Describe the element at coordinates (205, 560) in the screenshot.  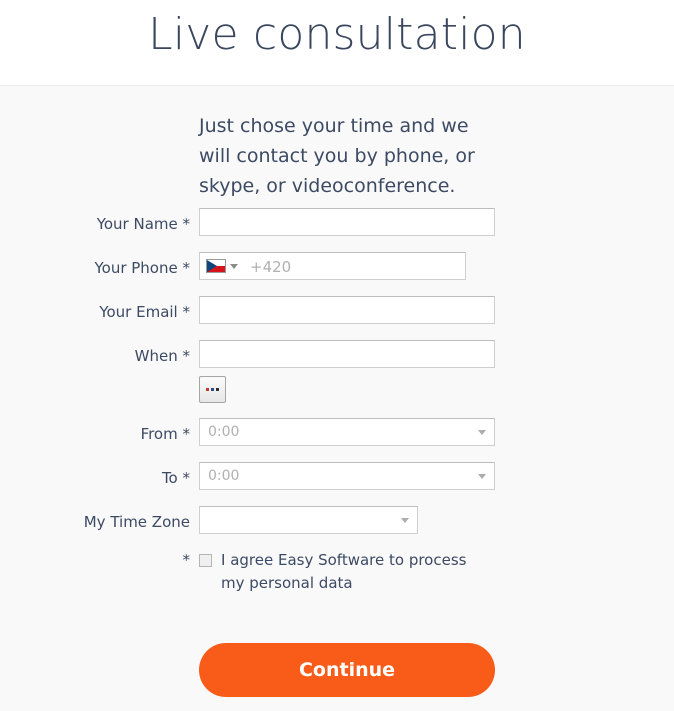
I see `consent-checkbox` at that location.